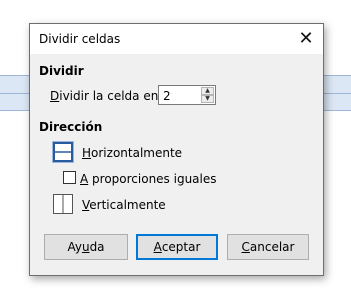 This screenshot has height=297, width=351. Describe the element at coordinates (63, 204) in the screenshot. I see `vertical-split-icon` at that location.